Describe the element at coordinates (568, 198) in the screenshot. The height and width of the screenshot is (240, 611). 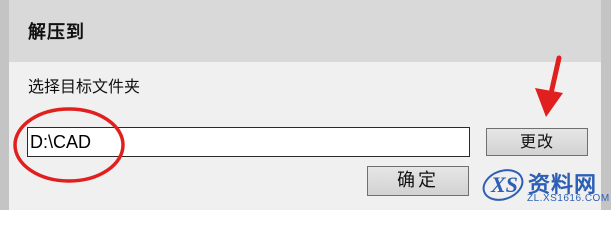
I see `watermark-url: ZL.XS1616.COM` at that location.